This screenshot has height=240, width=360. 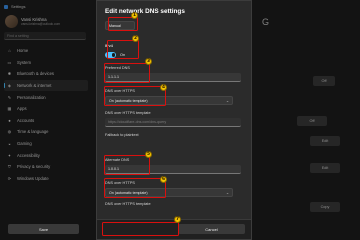 I want to click on save-button: Save, so click(x=43, y=229).